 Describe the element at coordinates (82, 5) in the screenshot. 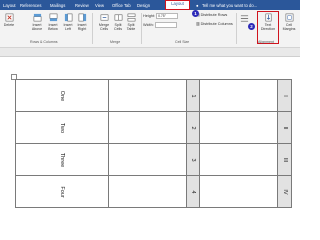

I see `tab-review: Review` at that location.